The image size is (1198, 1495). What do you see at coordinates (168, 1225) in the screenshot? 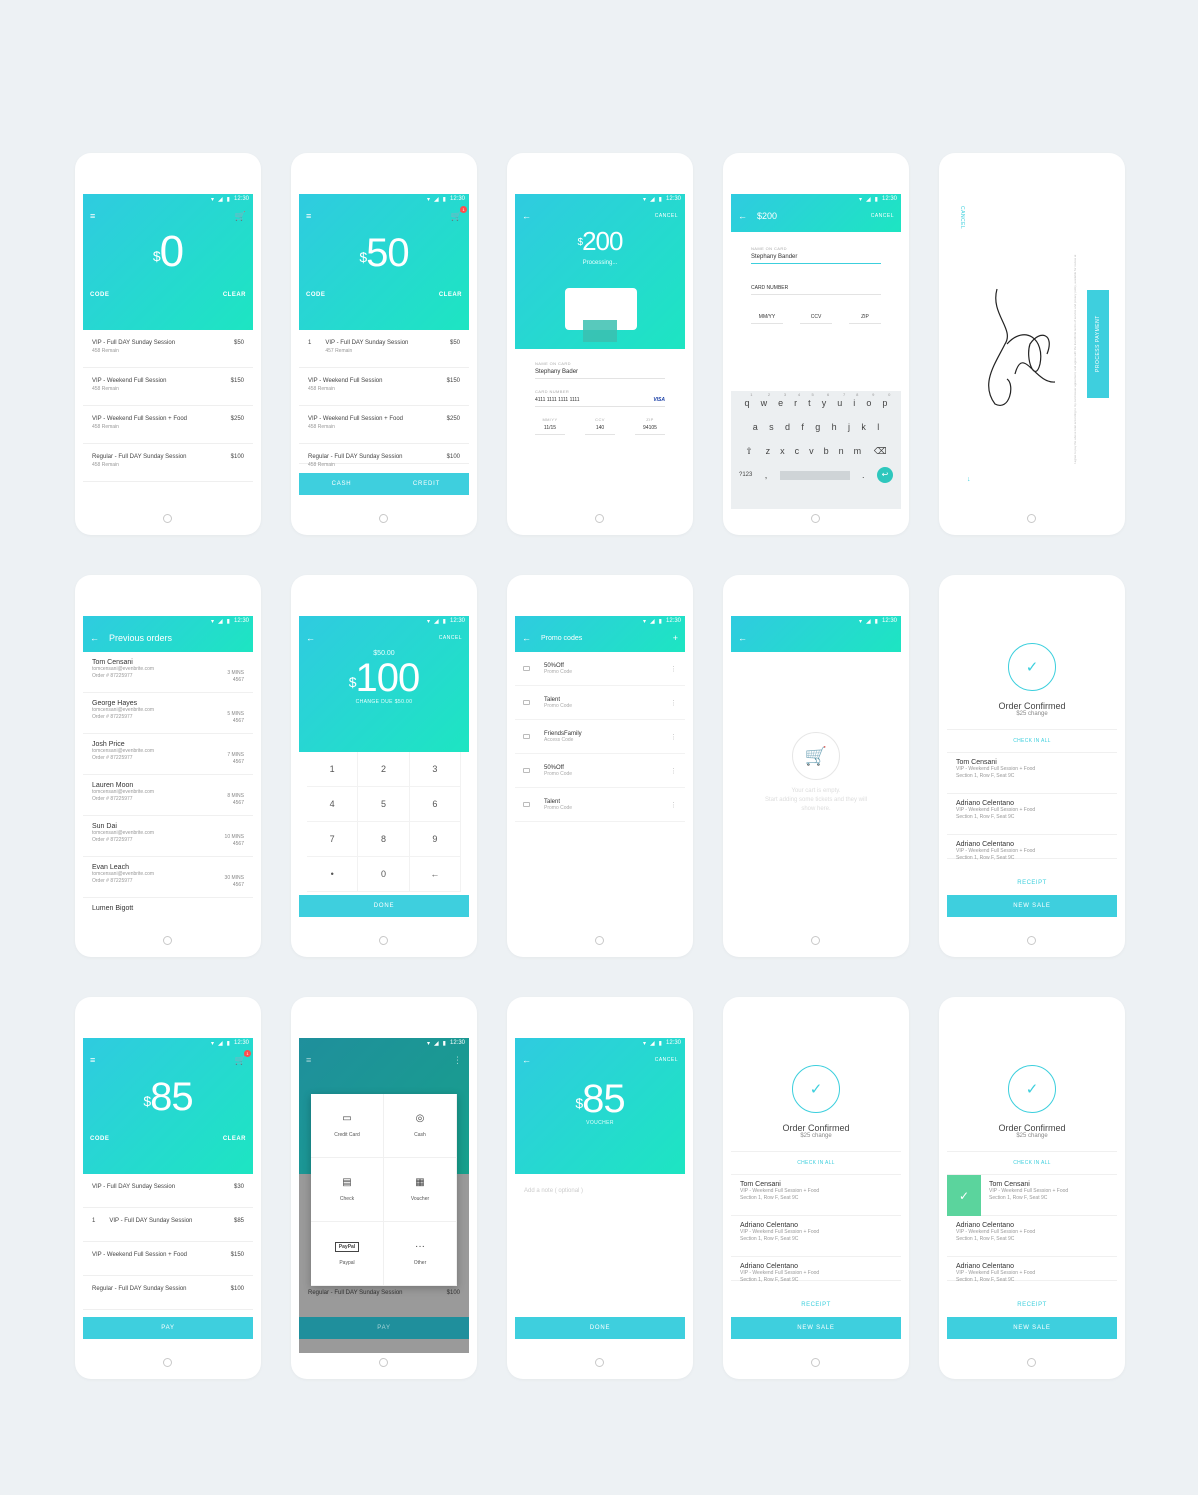
I see `ticket-row: 1 VIP - Full DAY Sunday Session $85` at bounding box center [168, 1225].